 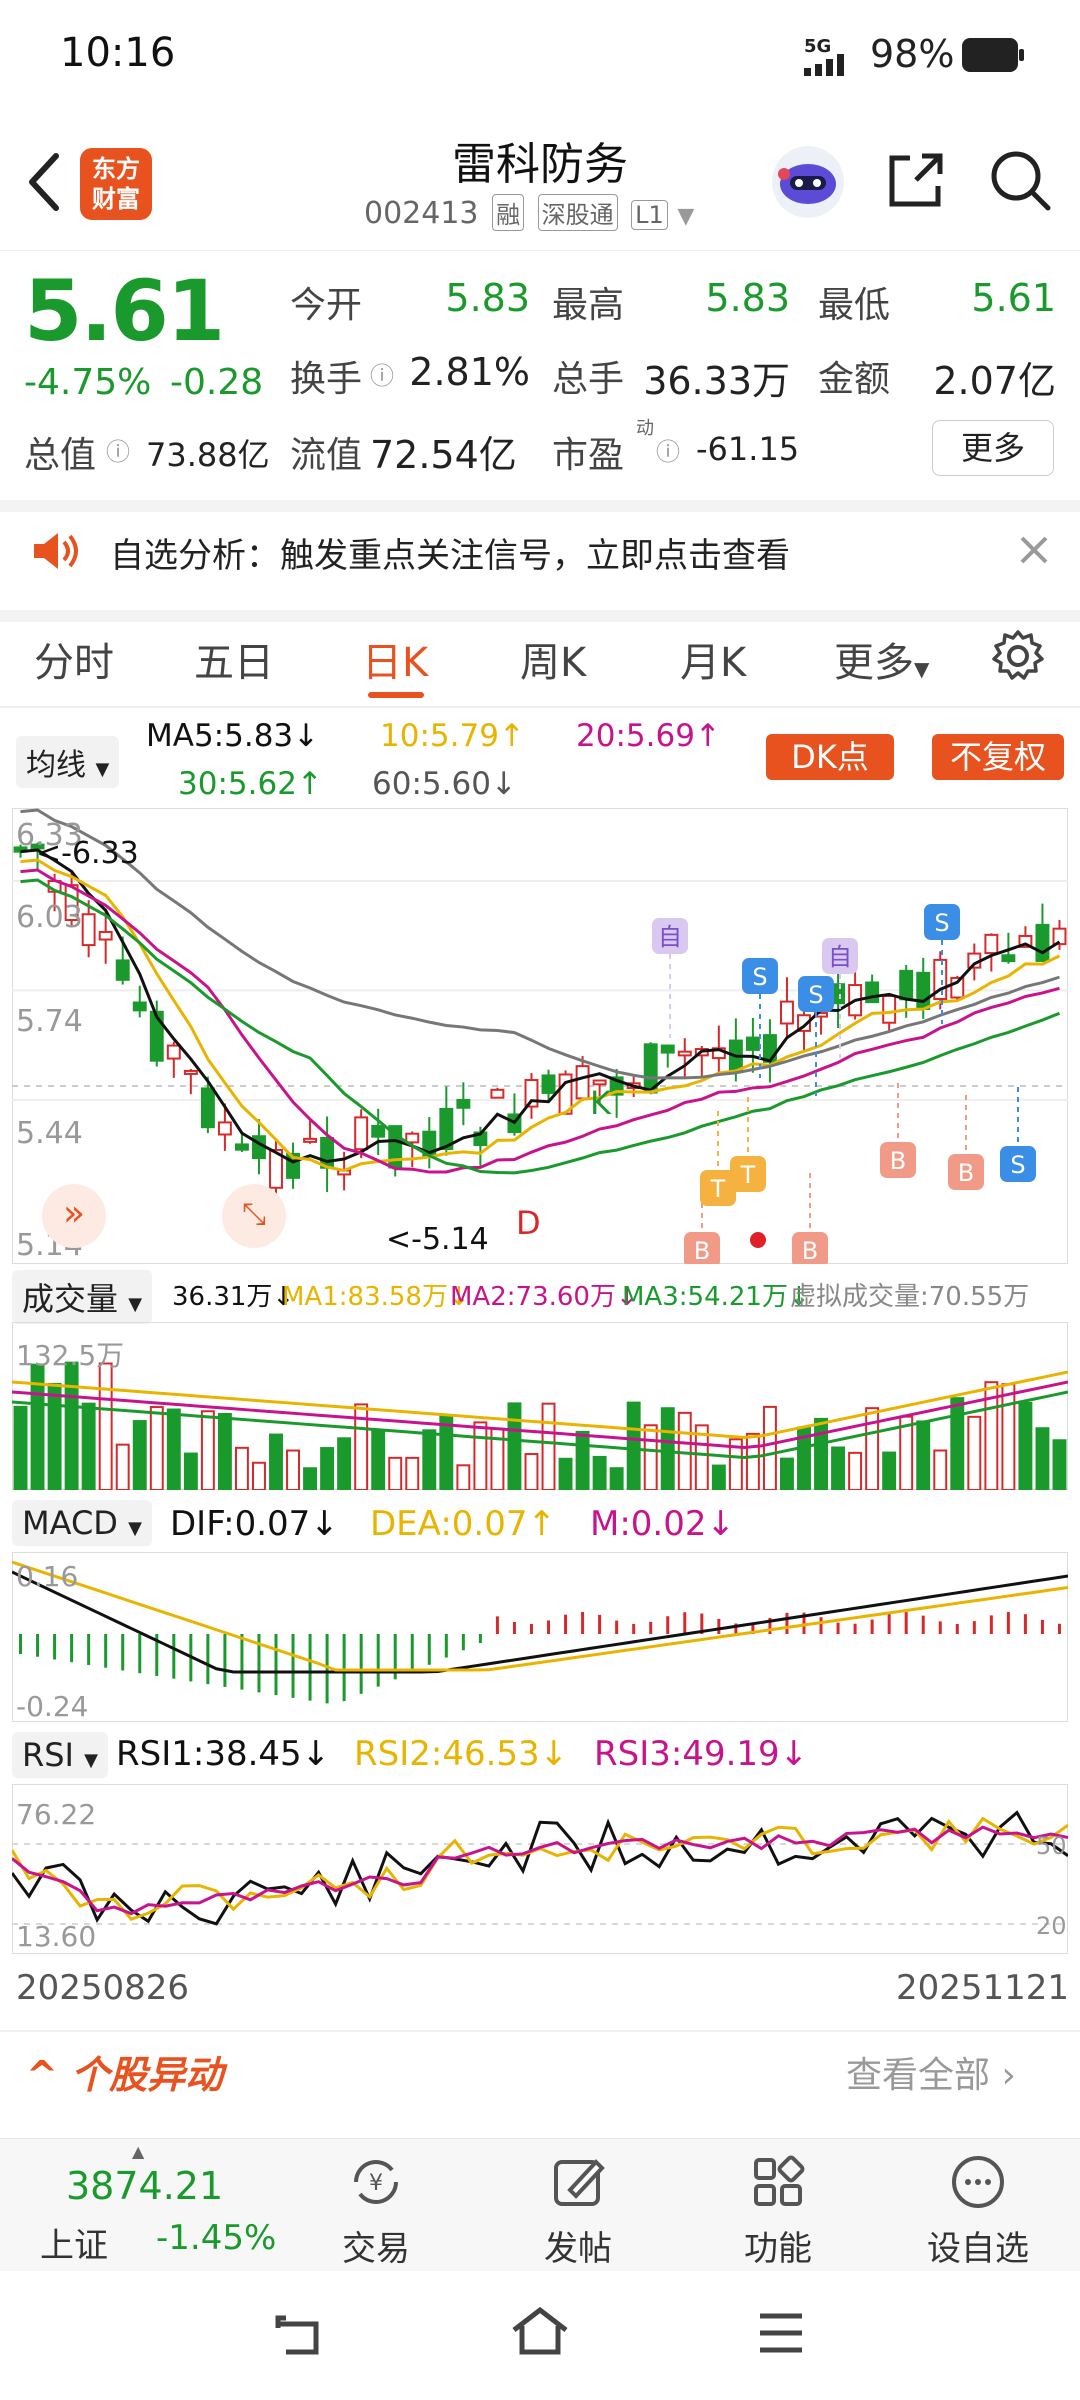 I want to click on index-value: 3874.21, so click(x=144, y=2186).